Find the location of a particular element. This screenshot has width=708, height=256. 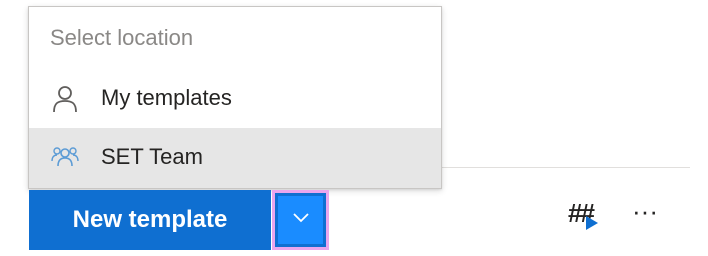

location-dropdown-toggle is located at coordinates (300, 220).